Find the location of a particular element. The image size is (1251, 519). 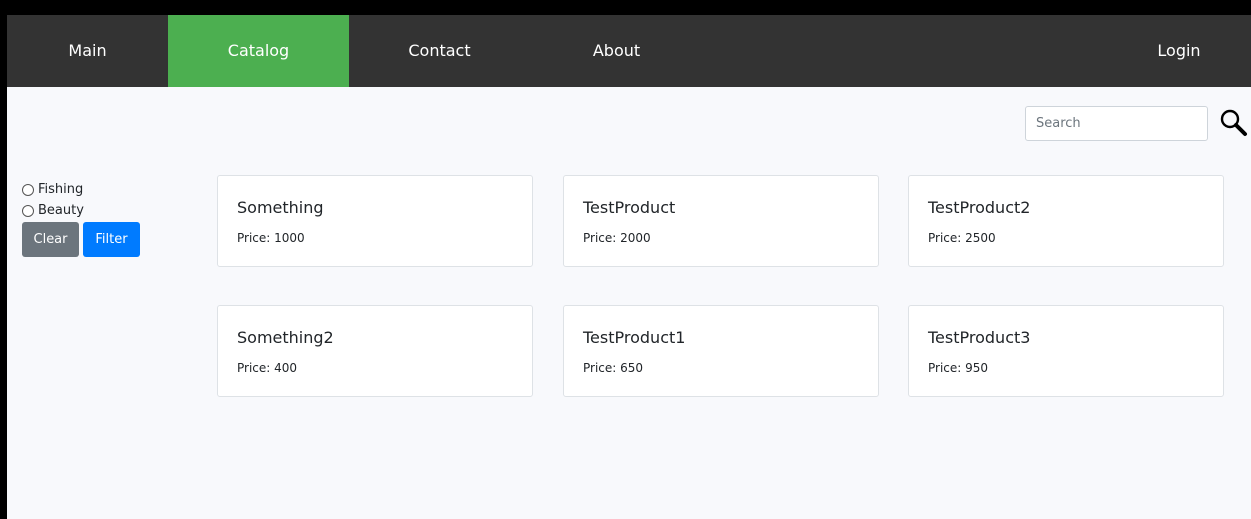

product-card: Something2 Price: 400 is located at coordinates (375, 351).